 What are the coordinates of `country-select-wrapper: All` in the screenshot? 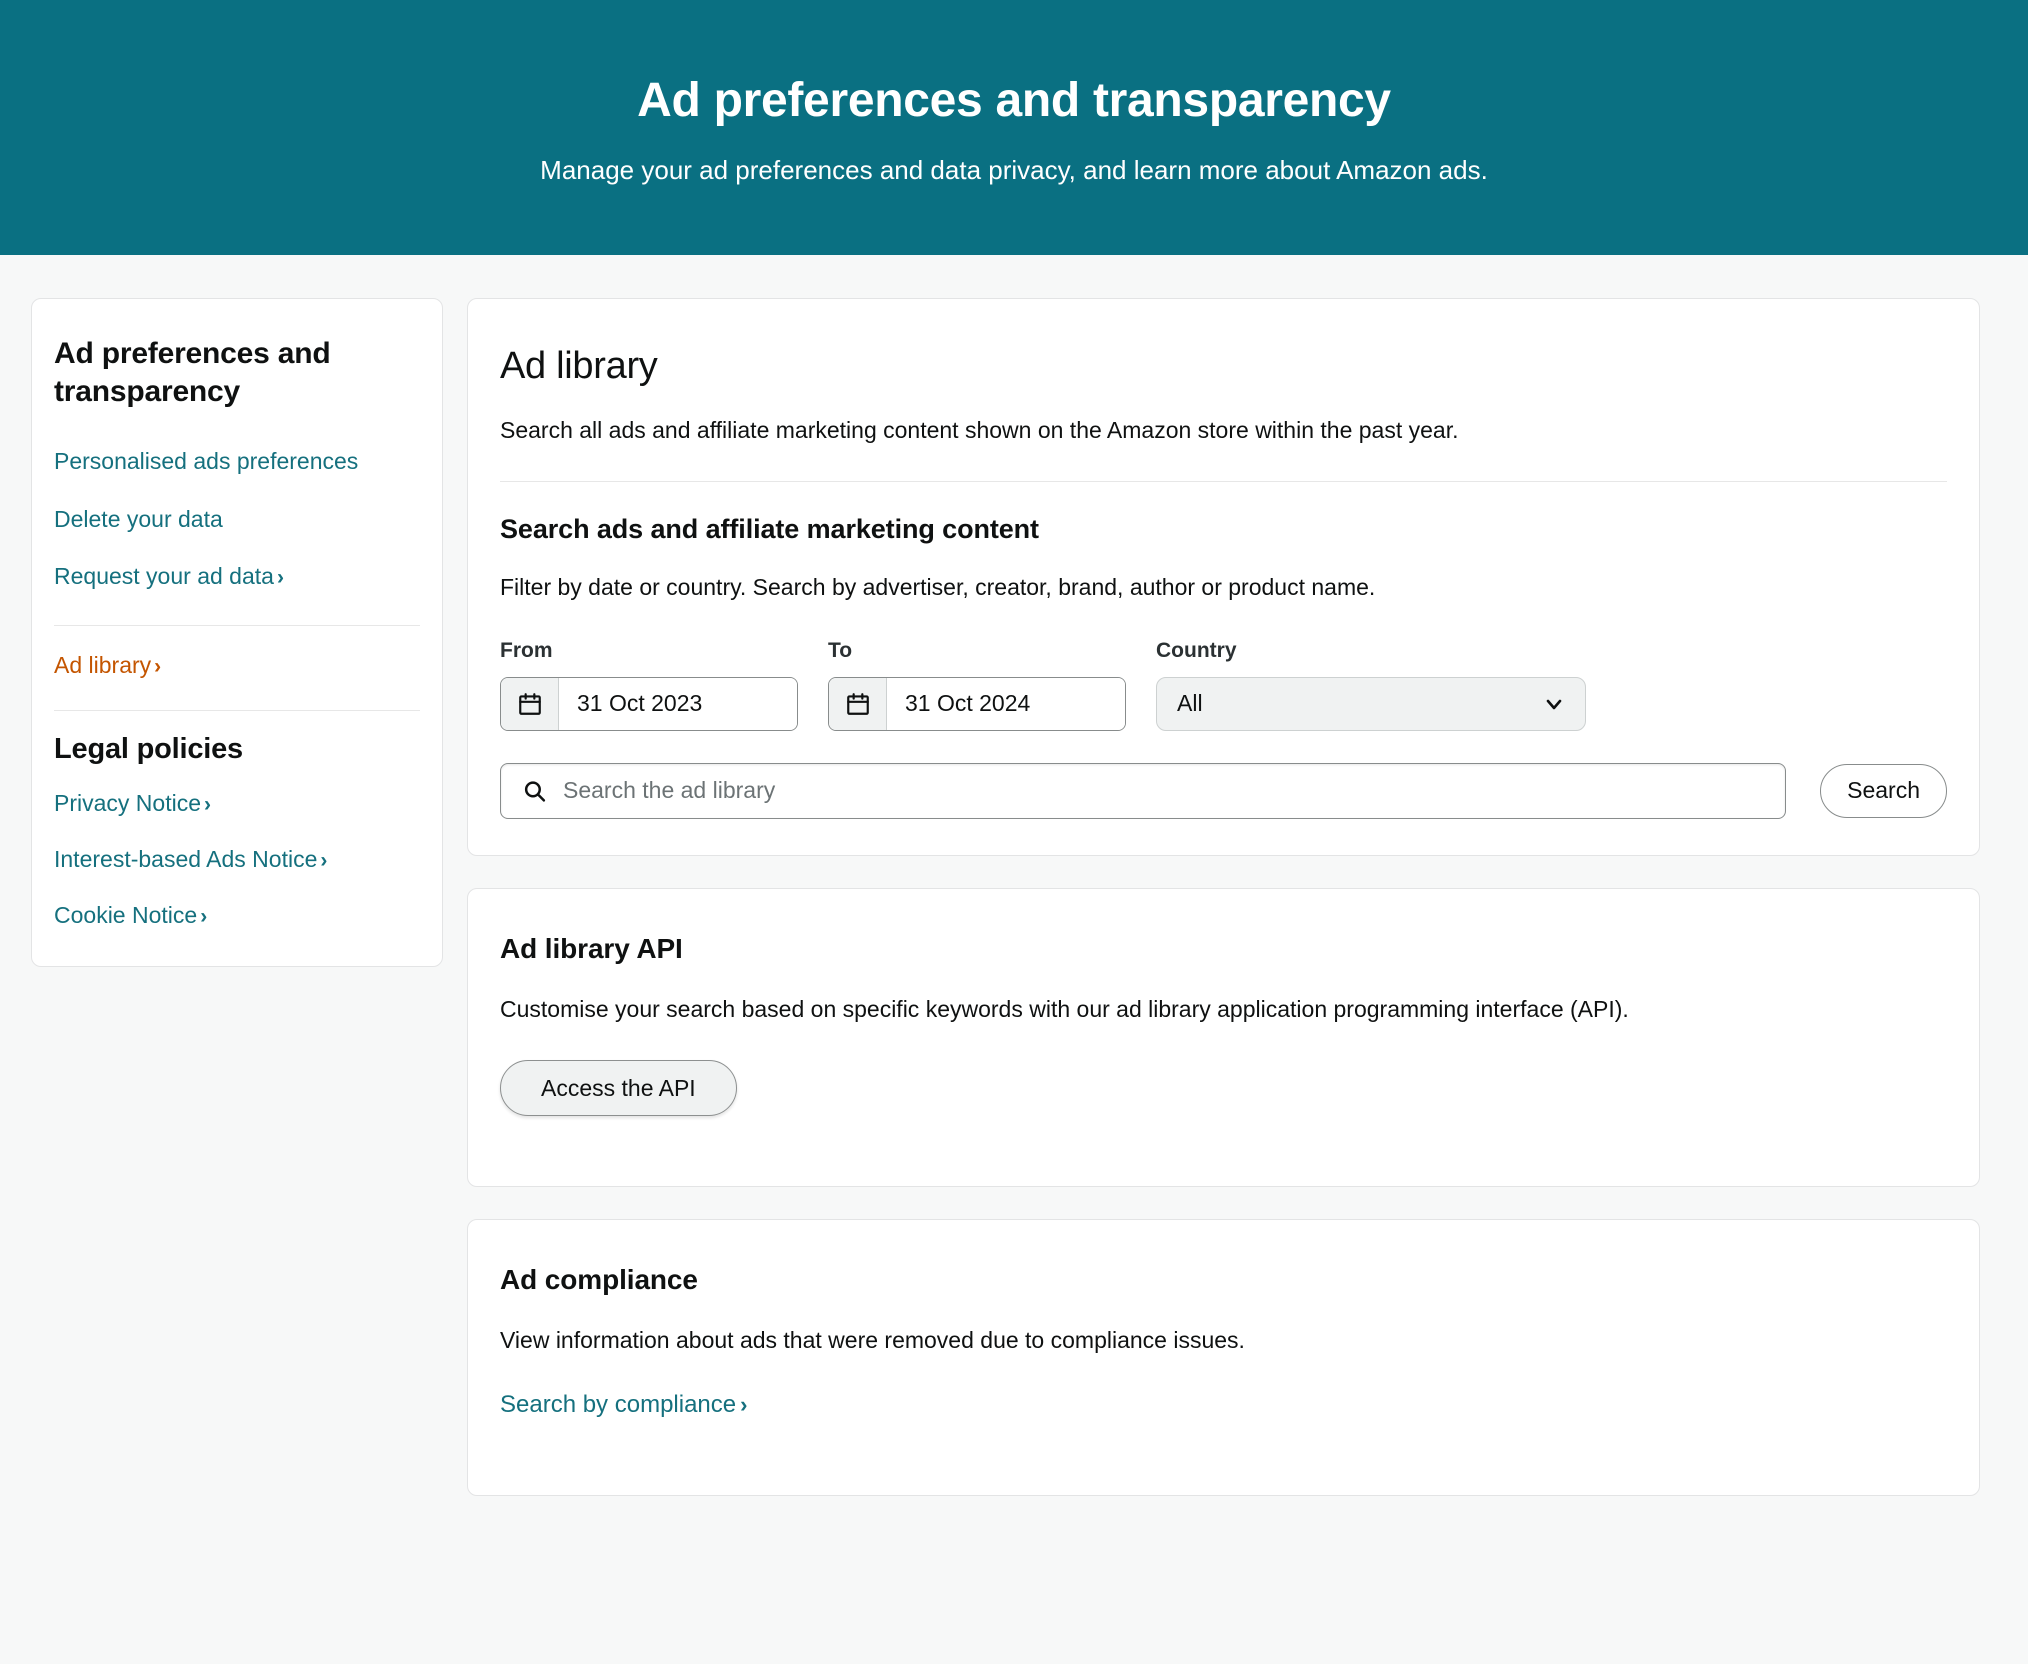 It's located at (1371, 703).